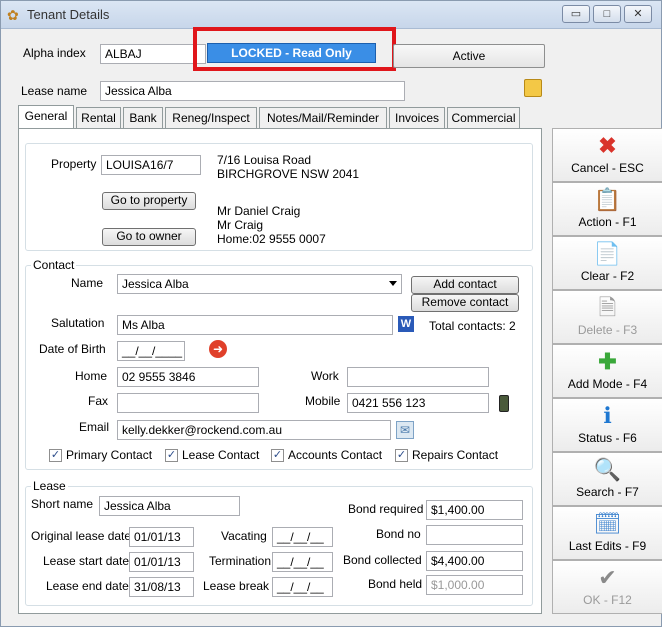 The height and width of the screenshot is (627, 662). I want to click on bond-no-field, so click(474, 535).